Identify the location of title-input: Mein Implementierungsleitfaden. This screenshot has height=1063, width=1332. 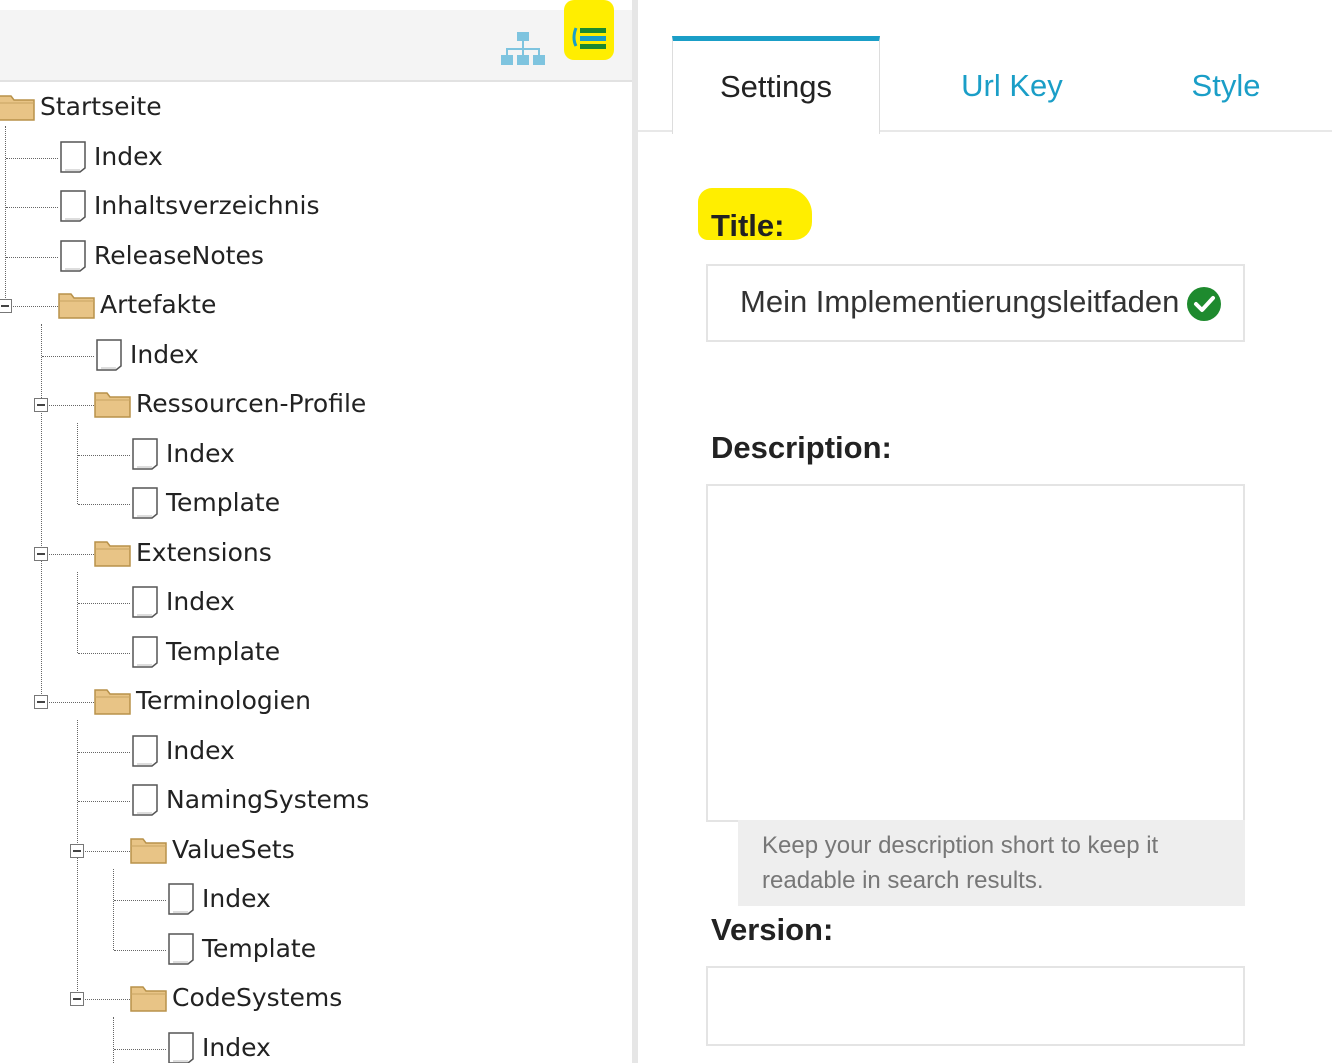
(975, 303).